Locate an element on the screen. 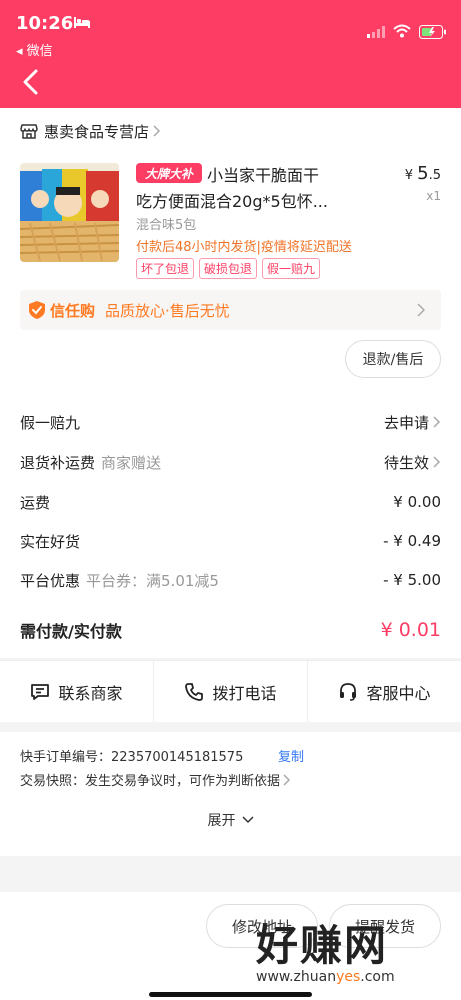 This screenshot has width=461, height=1000. status-text: 待生效 is located at coordinates (406, 462).